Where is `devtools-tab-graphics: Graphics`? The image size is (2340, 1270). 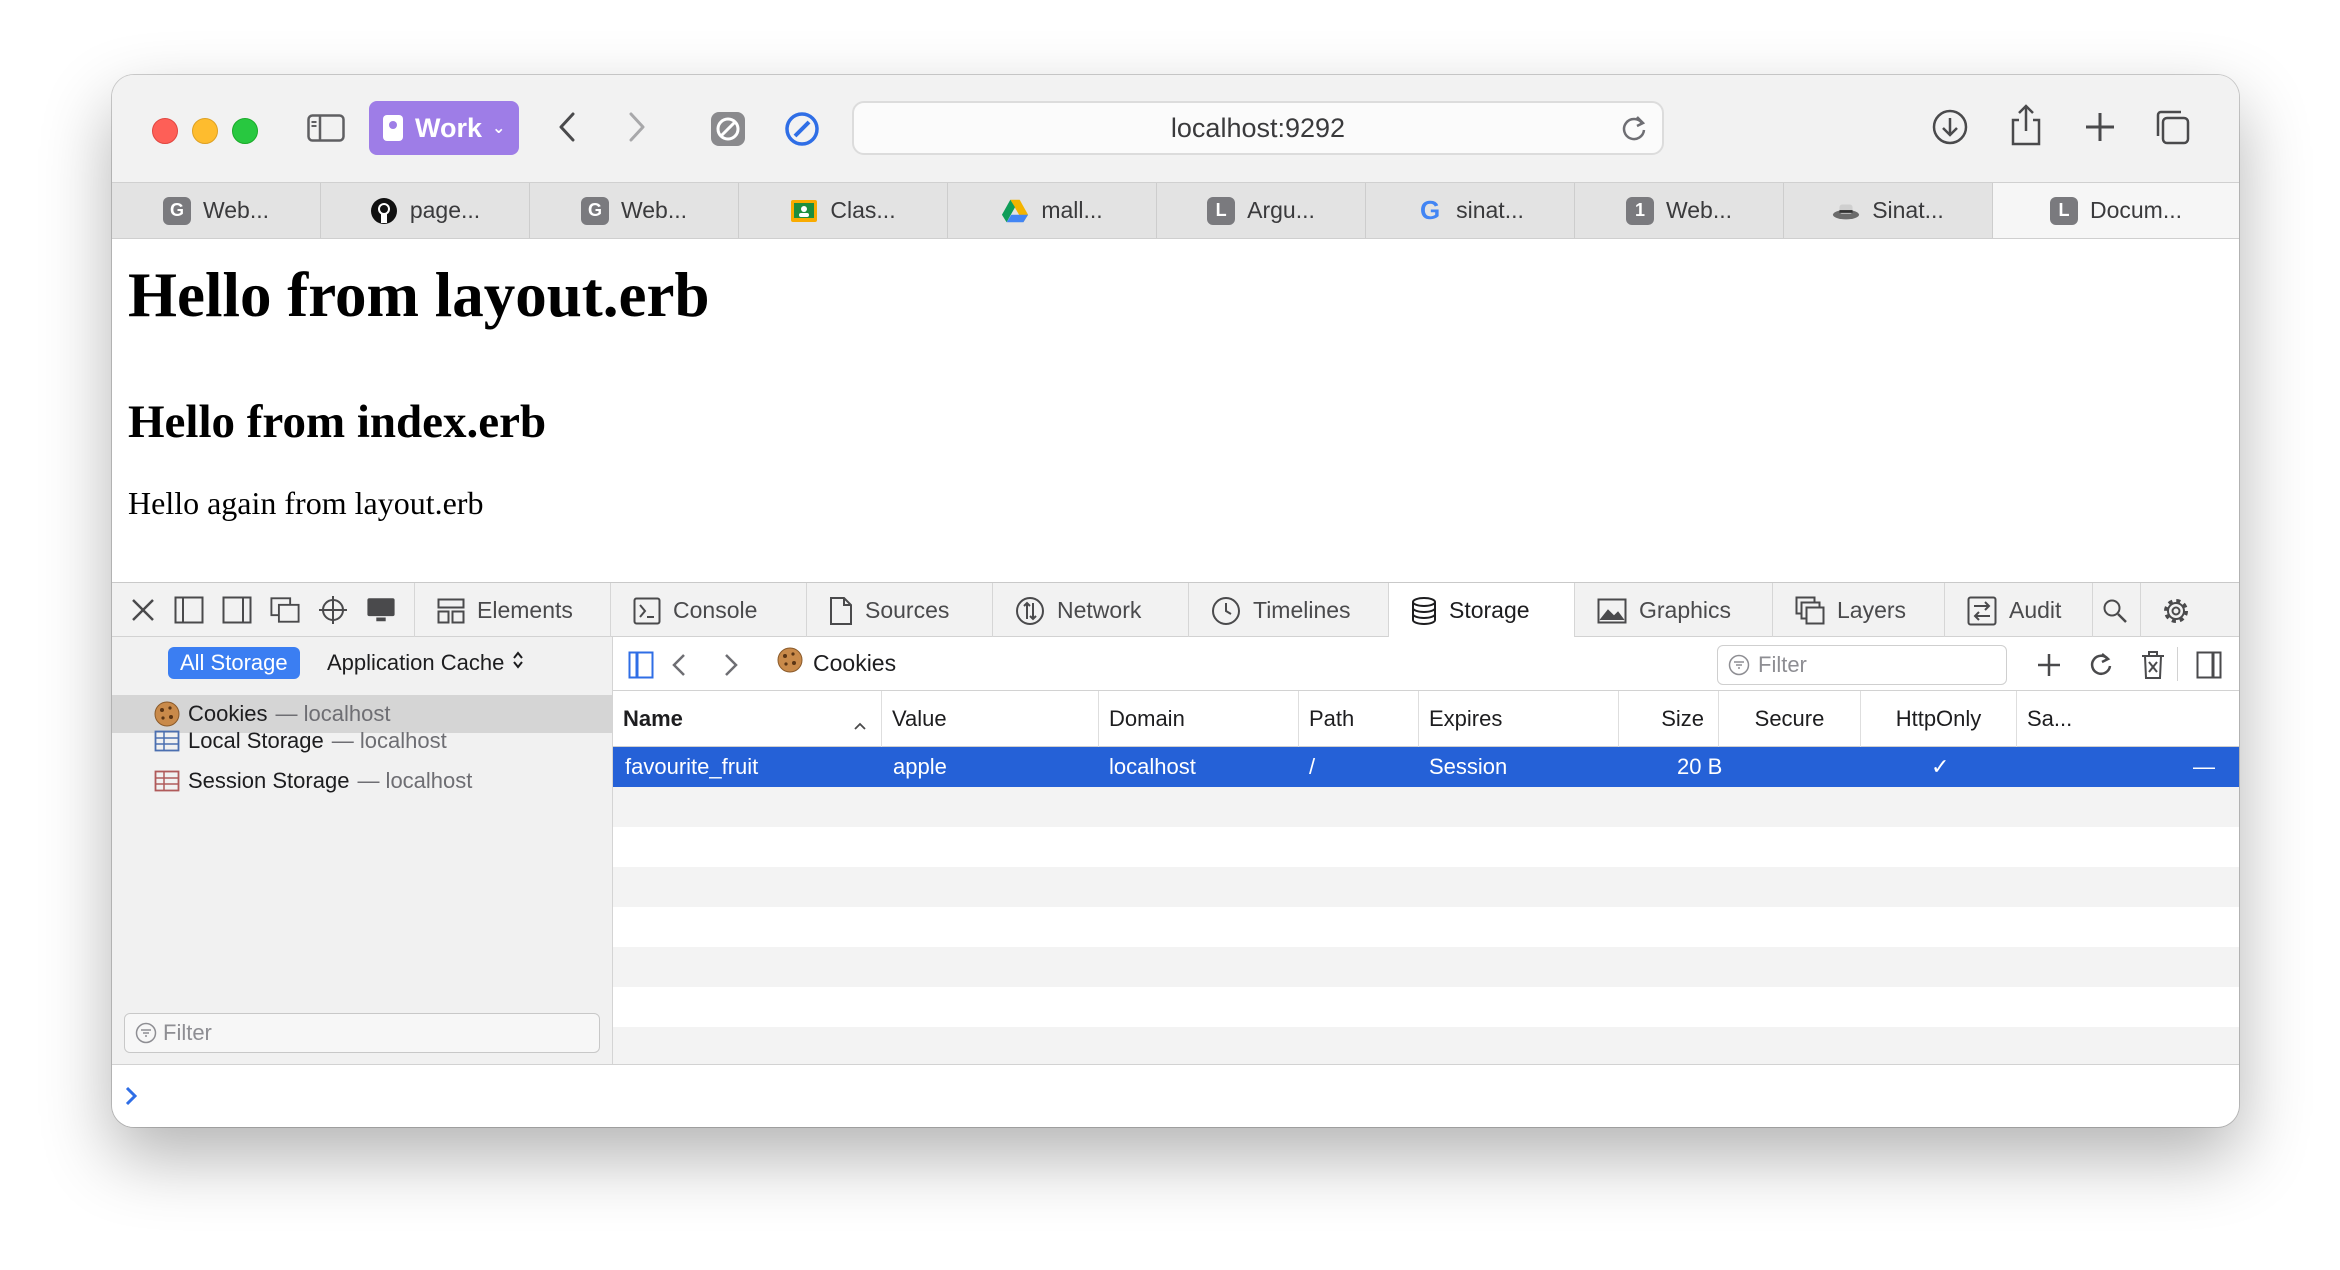 devtools-tab-graphics: Graphics is located at coordinates (1673, 610).